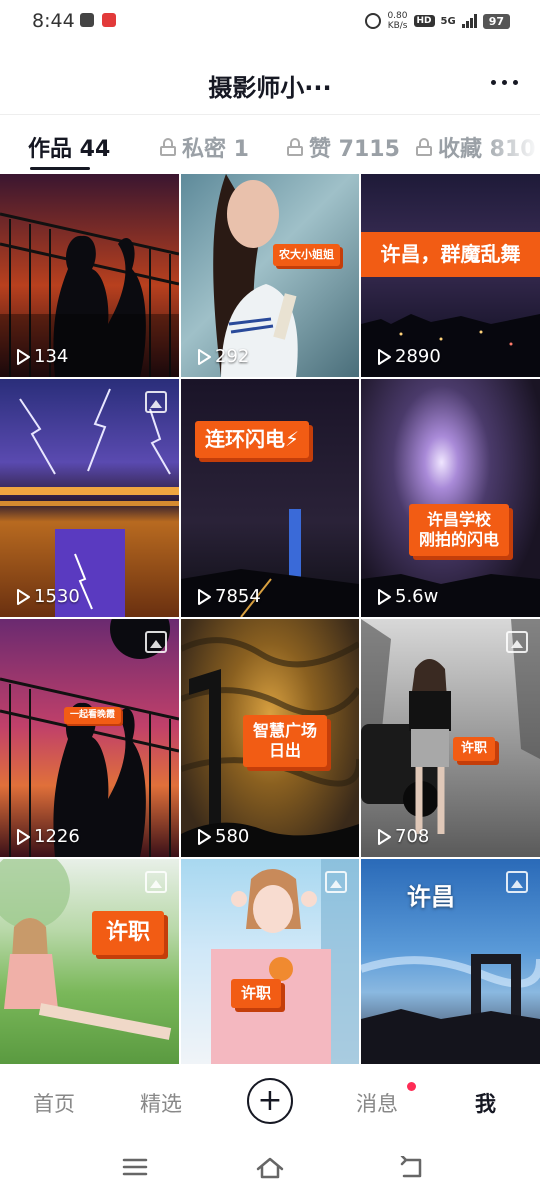 Image resolution: width=540 pixels, height=1200 pixels. What do you see at coordinates (57, 836) in the screenshot?
I see `view-count-value: 1226` at bounding box center [57, 836].